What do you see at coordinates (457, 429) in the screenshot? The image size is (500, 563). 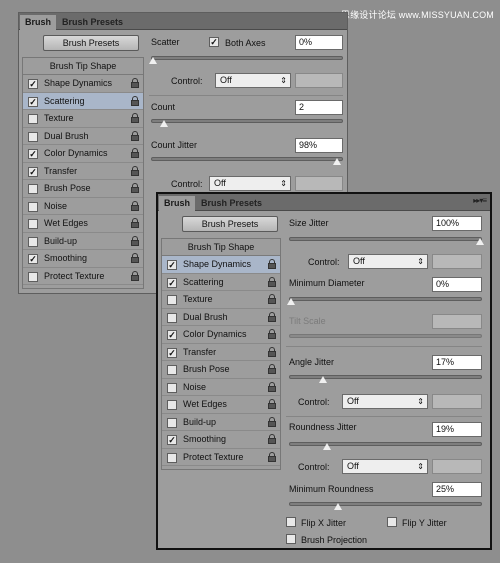 I see `roundness-jitter-field: 19%` at bounding box center [457, 429].